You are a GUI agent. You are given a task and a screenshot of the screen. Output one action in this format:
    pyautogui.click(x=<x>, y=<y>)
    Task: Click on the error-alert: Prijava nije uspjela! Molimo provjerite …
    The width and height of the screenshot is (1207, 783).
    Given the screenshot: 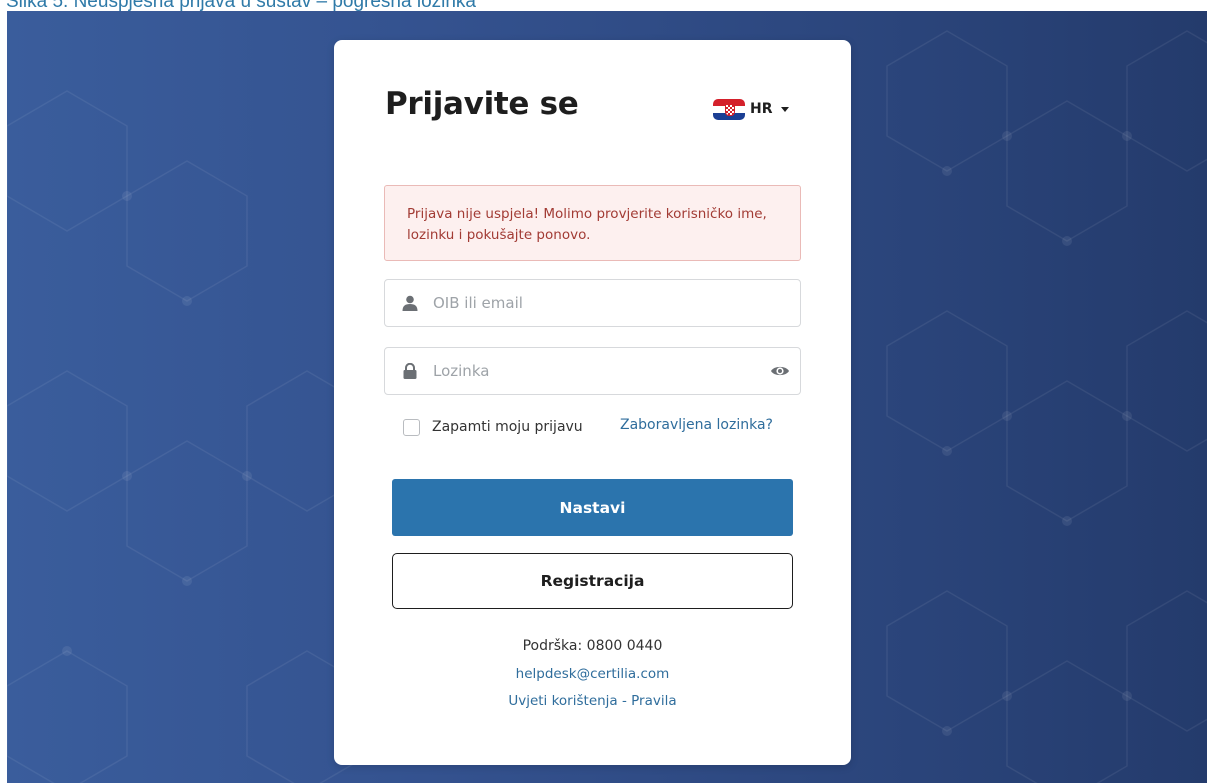 What is the action you would take?
    pyautogui.click(x=592, y=223)
    